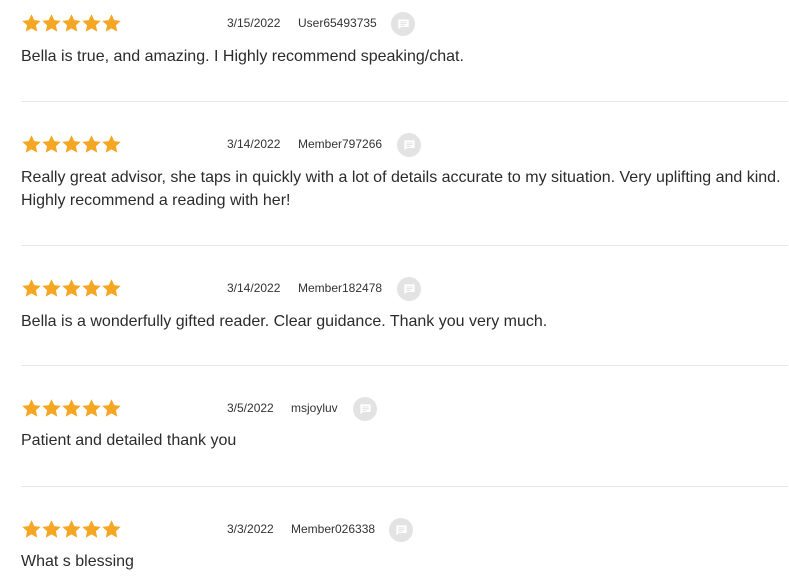 The height and width of the screenshot is (587, 789). I want to click on review-text: Patient and detailed thank you, so click(129, 440).